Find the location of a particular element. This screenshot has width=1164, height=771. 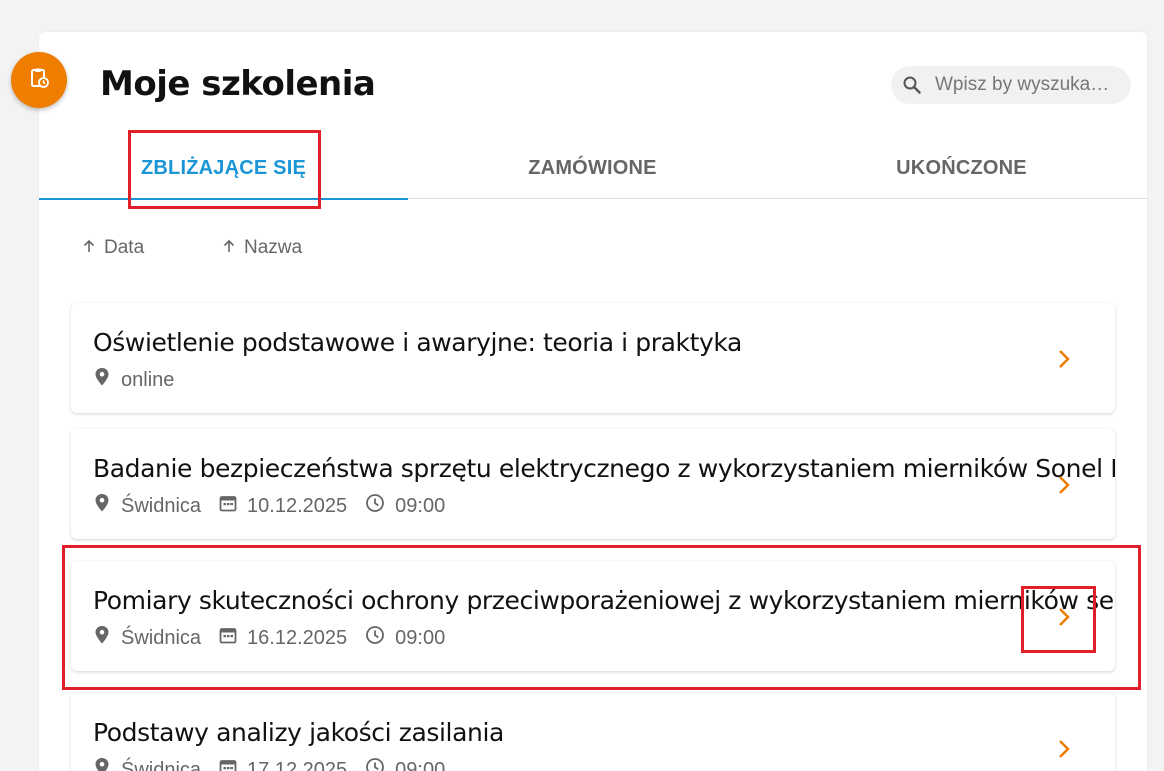

sort-by-date-button: Data is located at coordinates (113, 248).